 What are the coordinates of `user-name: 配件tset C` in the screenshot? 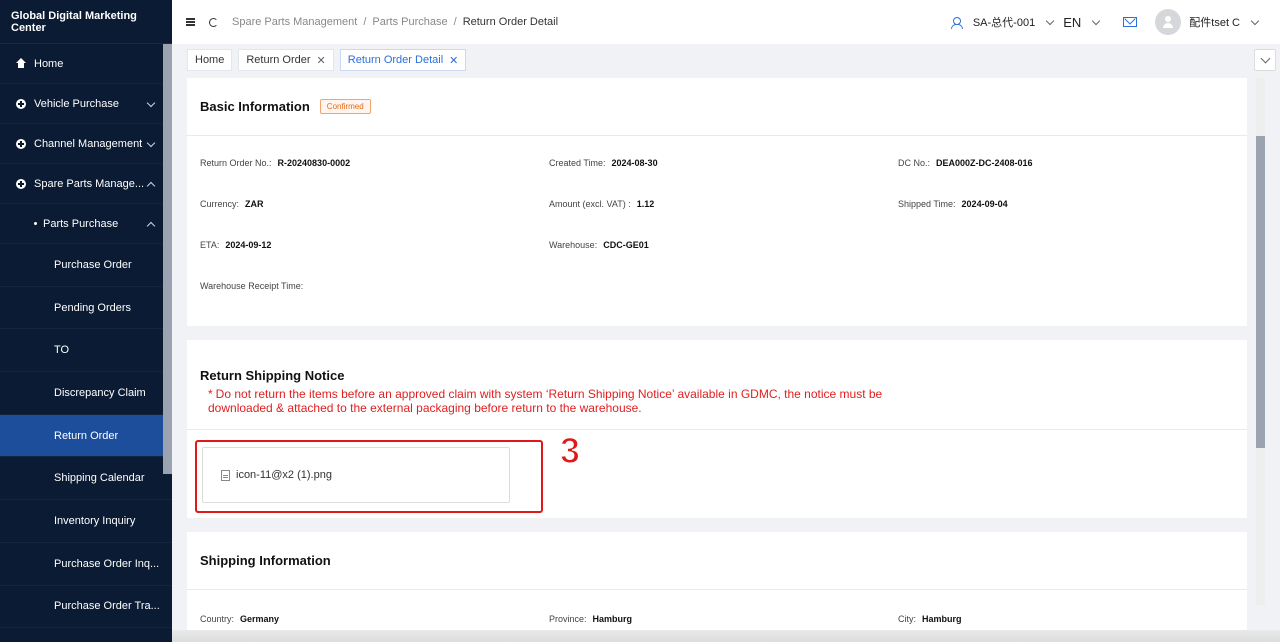 It's located at (1214, 22).